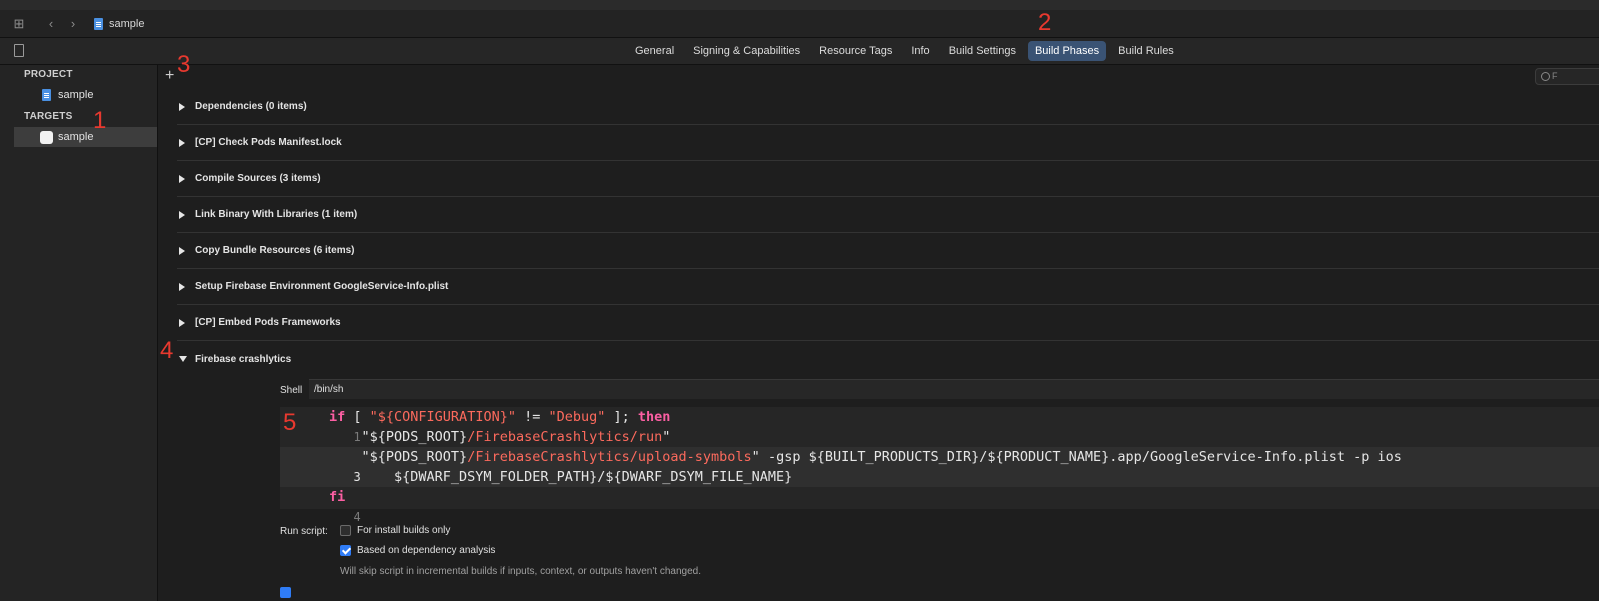 This screenshot has height=601, width=1599. I want to click on phase-label: Copy Bundle Resources (6 items), so click(275, 250).